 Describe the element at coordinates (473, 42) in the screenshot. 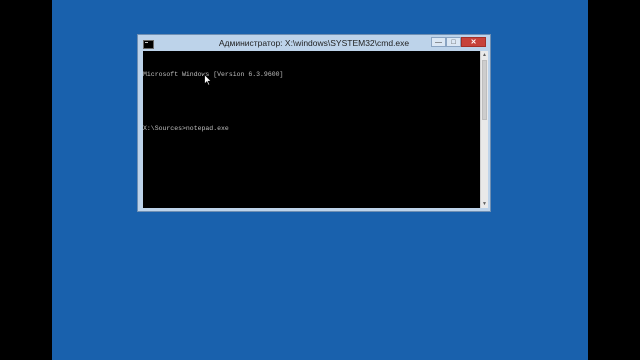

I see `close-button: ✕` at that location.